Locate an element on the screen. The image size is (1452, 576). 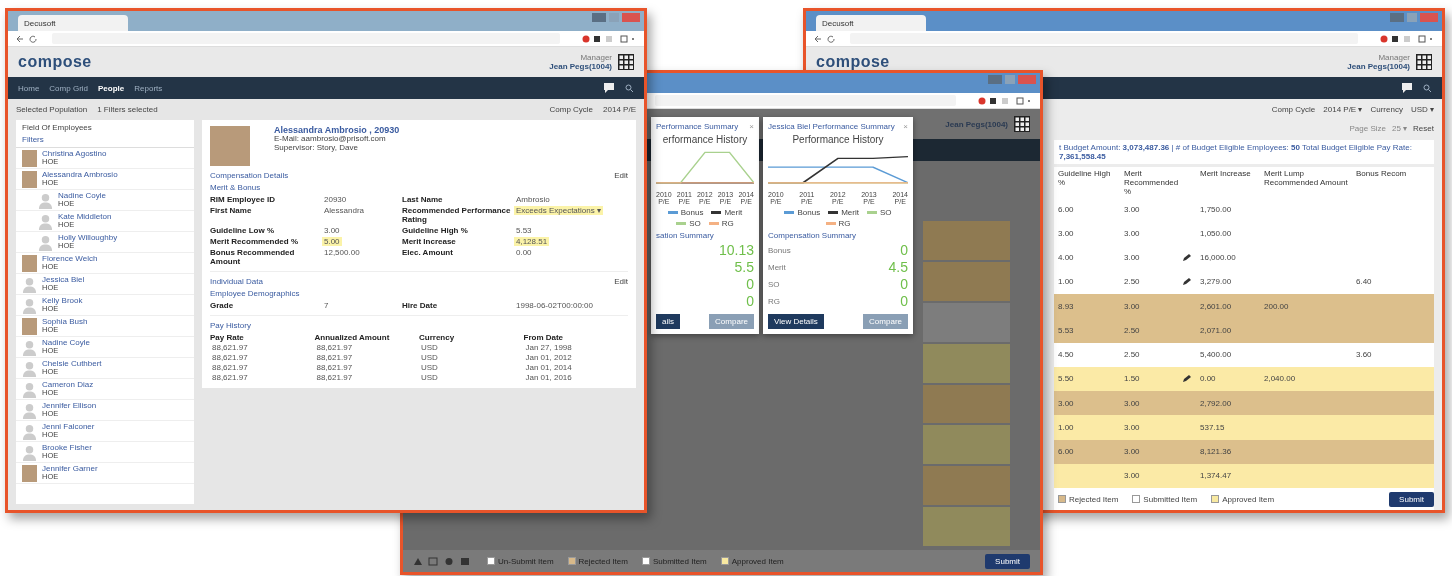
address-field is located at coordinates (805, 100).